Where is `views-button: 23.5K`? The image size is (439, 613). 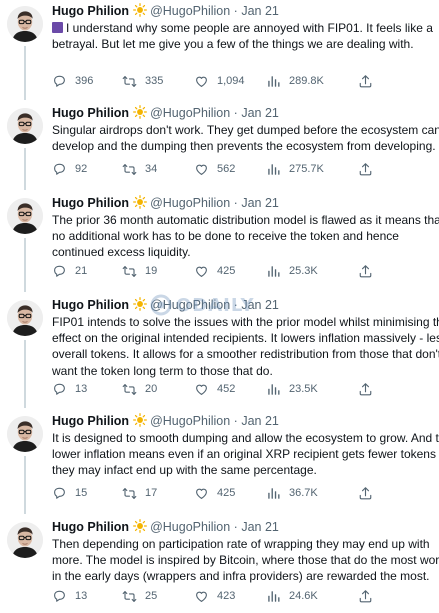
views-button: 23.5K is located at coordinates (292, 389).